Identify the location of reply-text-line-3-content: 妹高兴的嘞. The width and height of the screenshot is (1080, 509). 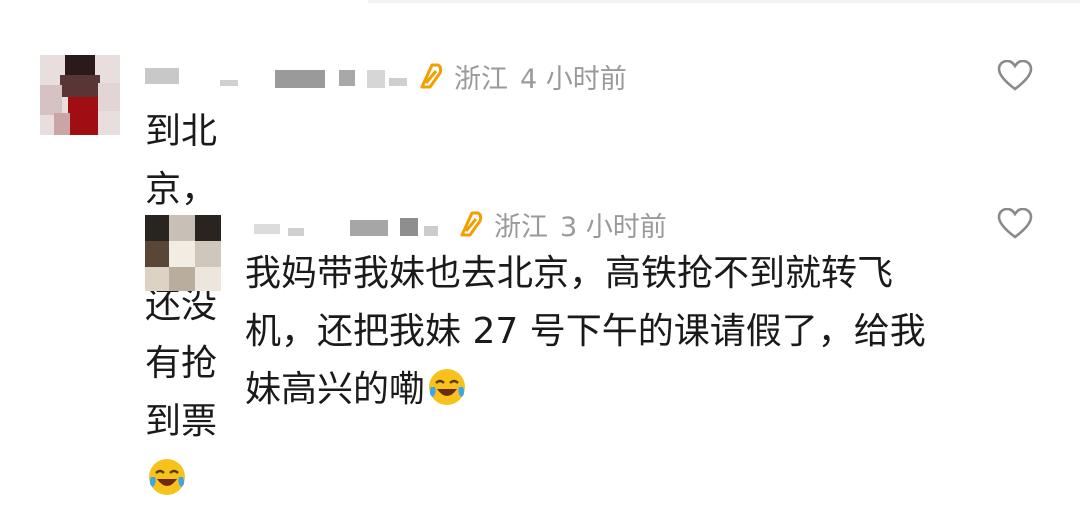
(335, 389).